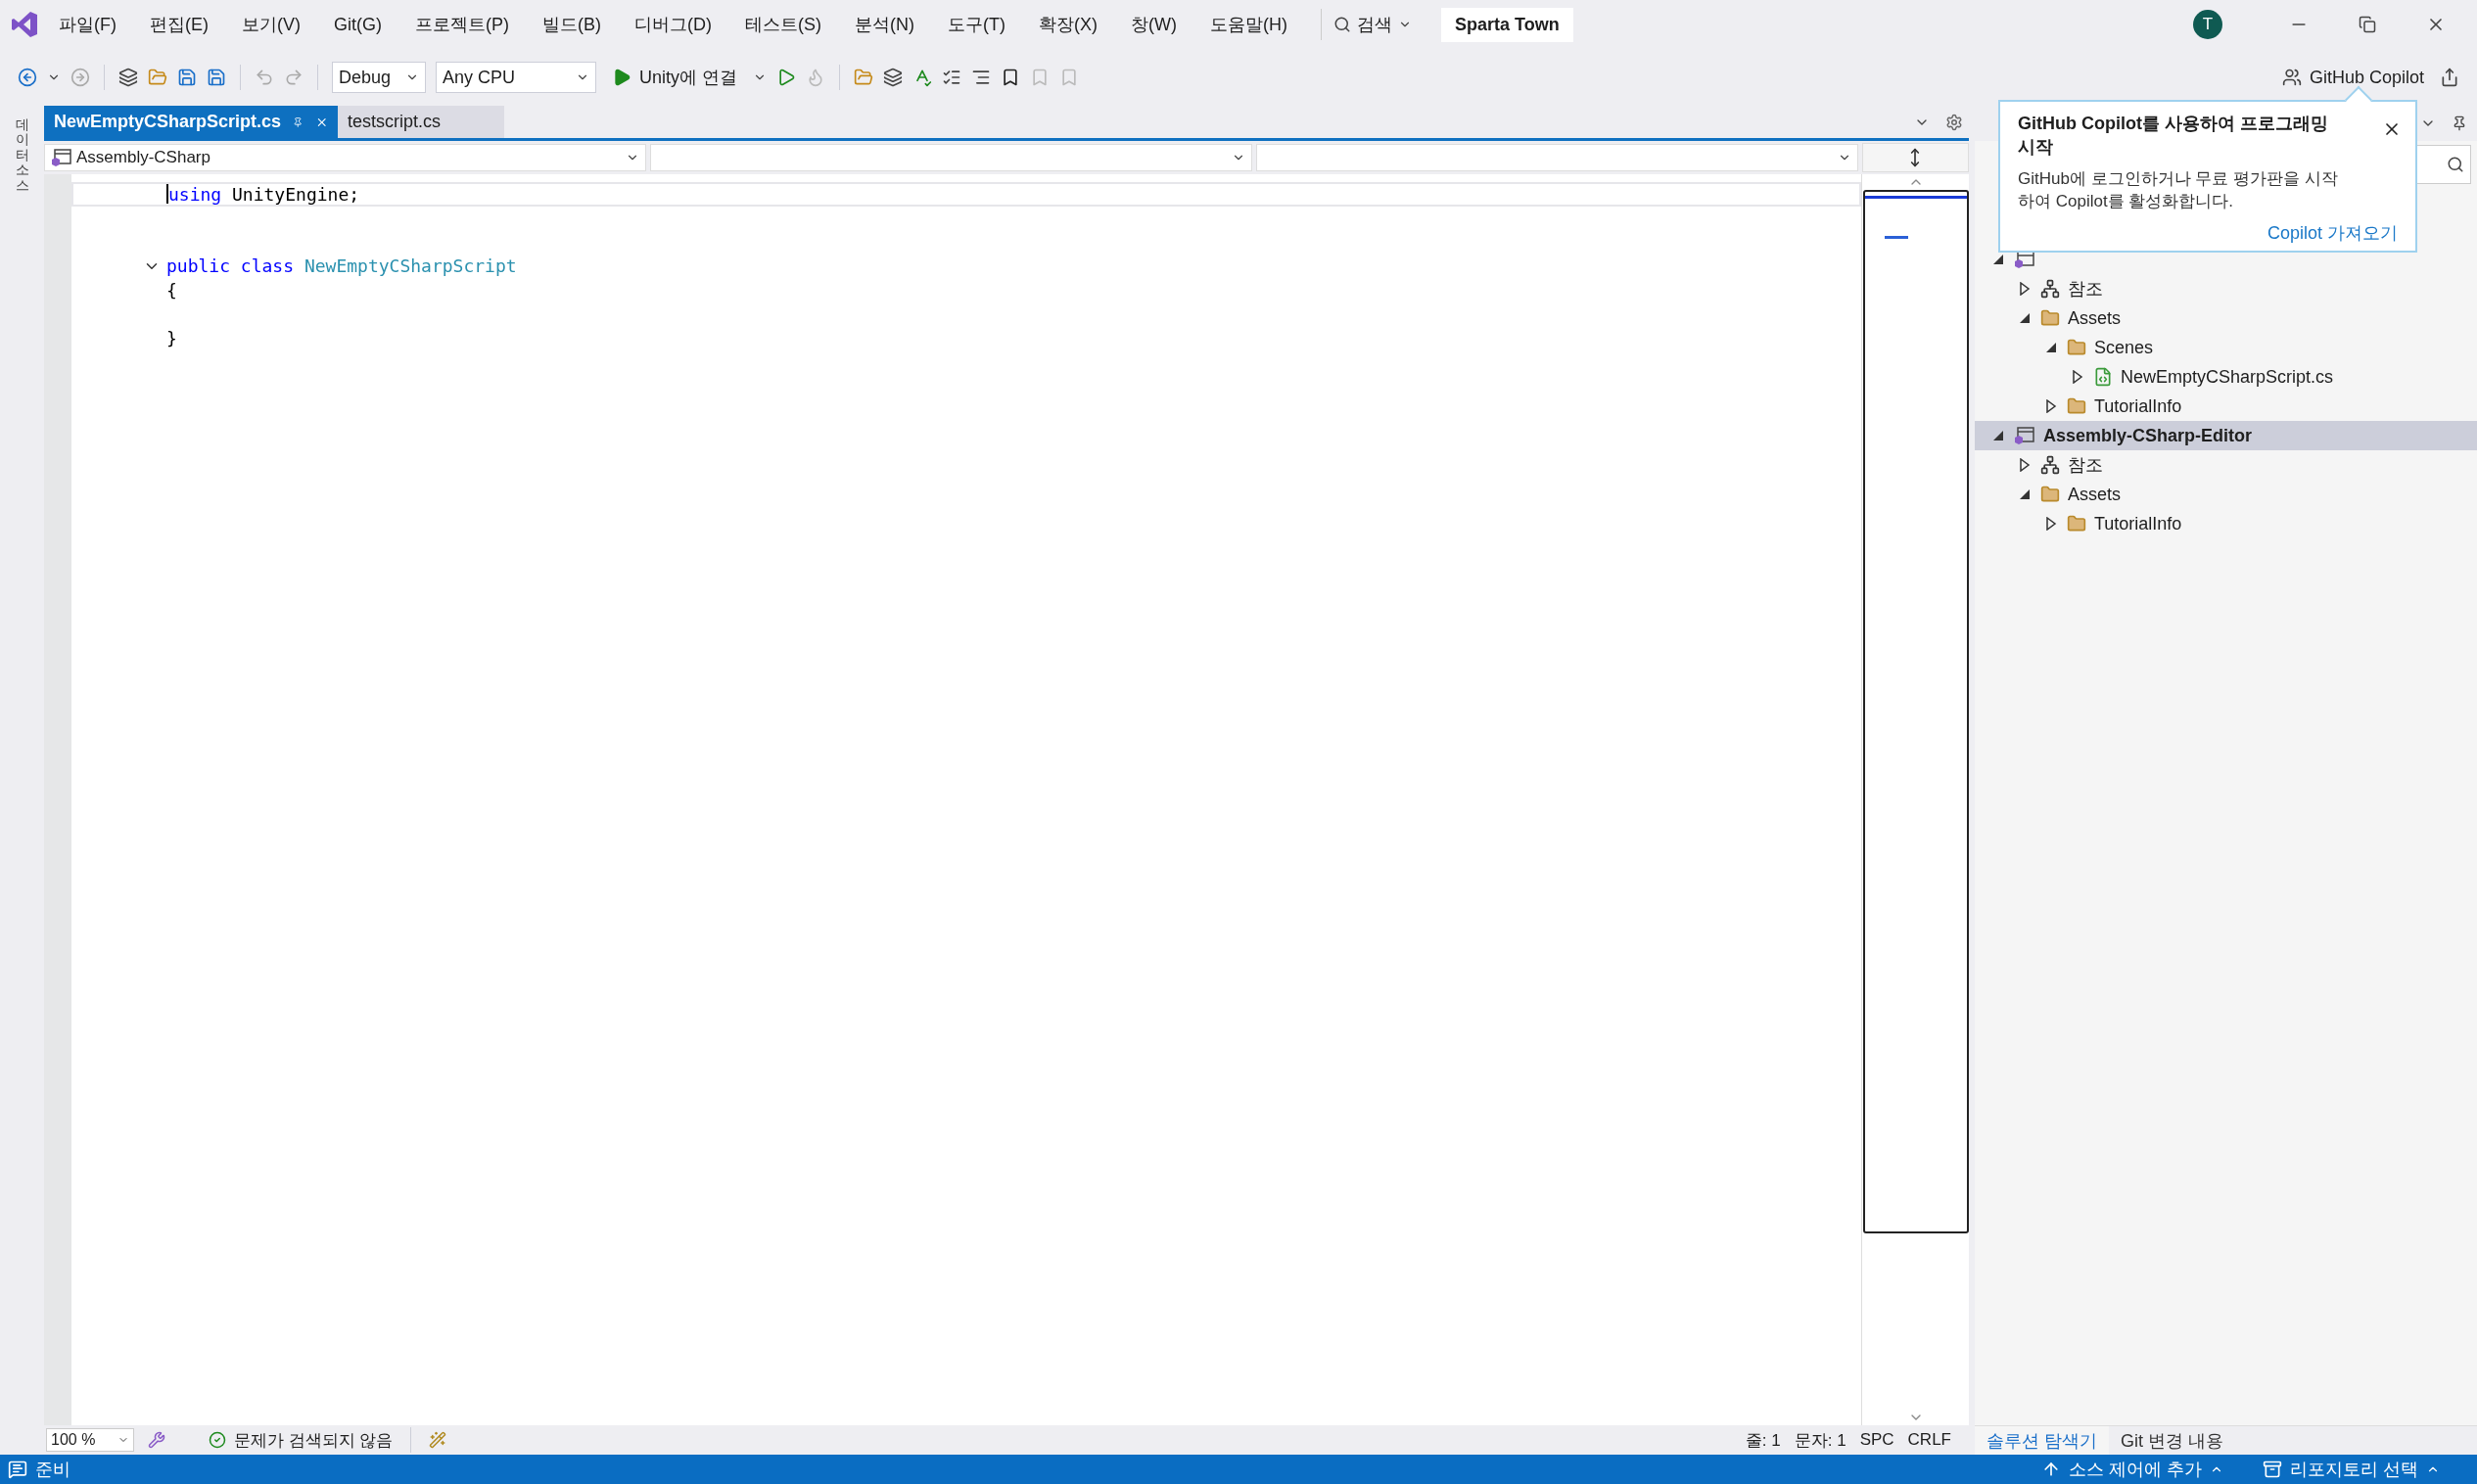 Image resolution: width=2477 pixels, height=1484 pixels. Describe the element at coordinates (379, 77) in the screenshot. I see `configuration-dropdown: Debug` at that location.